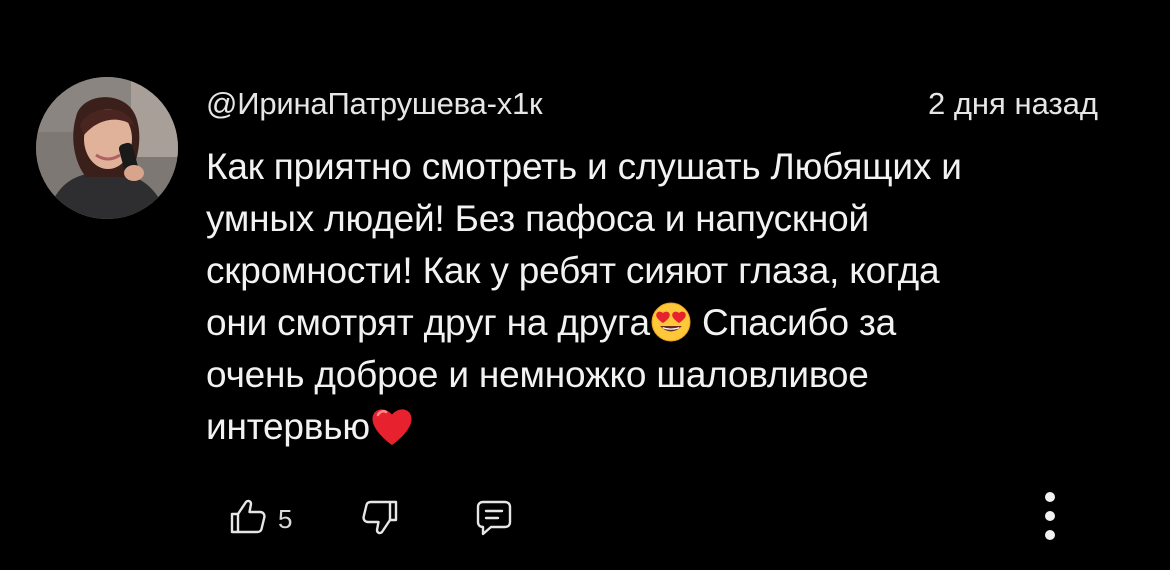 This screenshot has width=1170, height=570. I want to click on avatar-image, so click(107, 148).